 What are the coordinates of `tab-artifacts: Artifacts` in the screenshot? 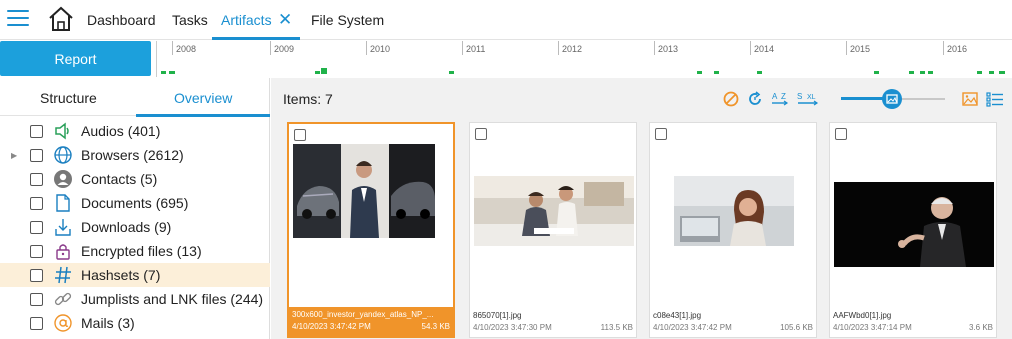 It's located at (246, 20).